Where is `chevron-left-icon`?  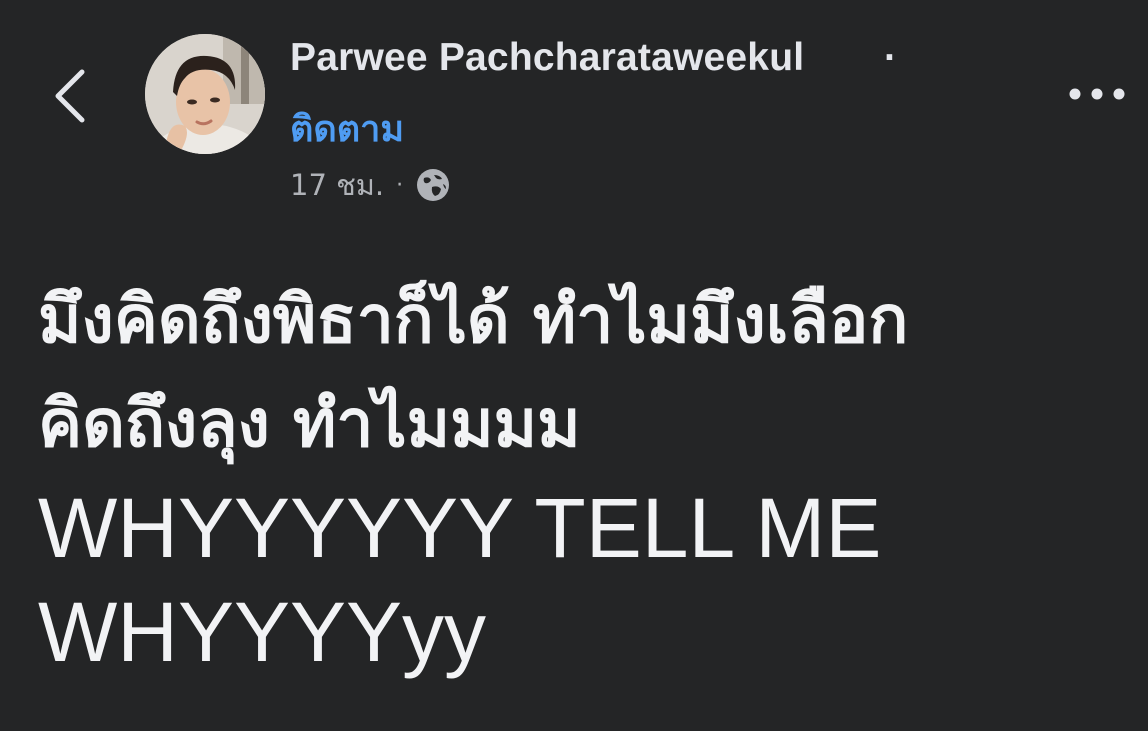 chevron-left-icon is located at coordinates (70, 96).